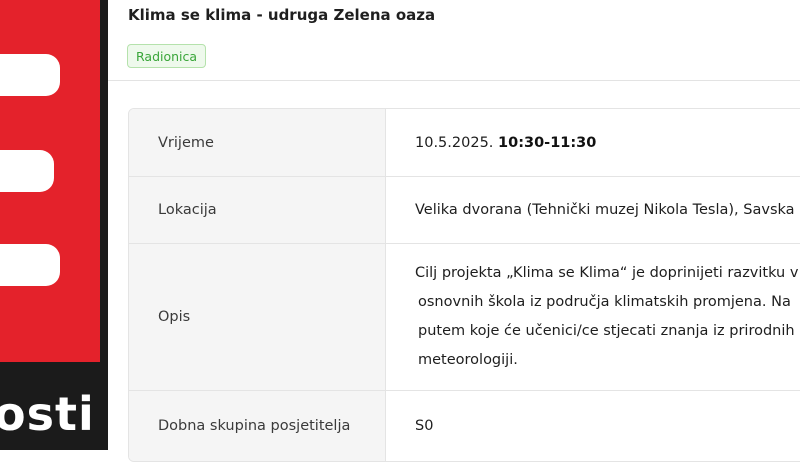  Describe the element at coordinates (454, 142) in the screenshot. I see `event-date: 10.5.2025.` at that location.